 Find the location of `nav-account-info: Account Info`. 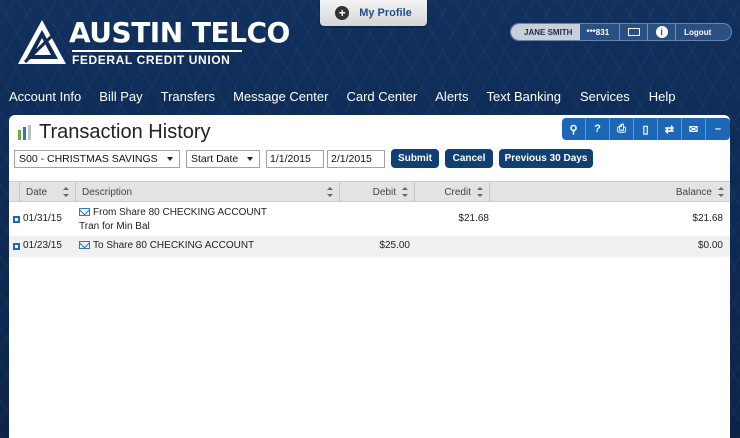

nav-account-info: Account Info is located at coordinates (45, 98).